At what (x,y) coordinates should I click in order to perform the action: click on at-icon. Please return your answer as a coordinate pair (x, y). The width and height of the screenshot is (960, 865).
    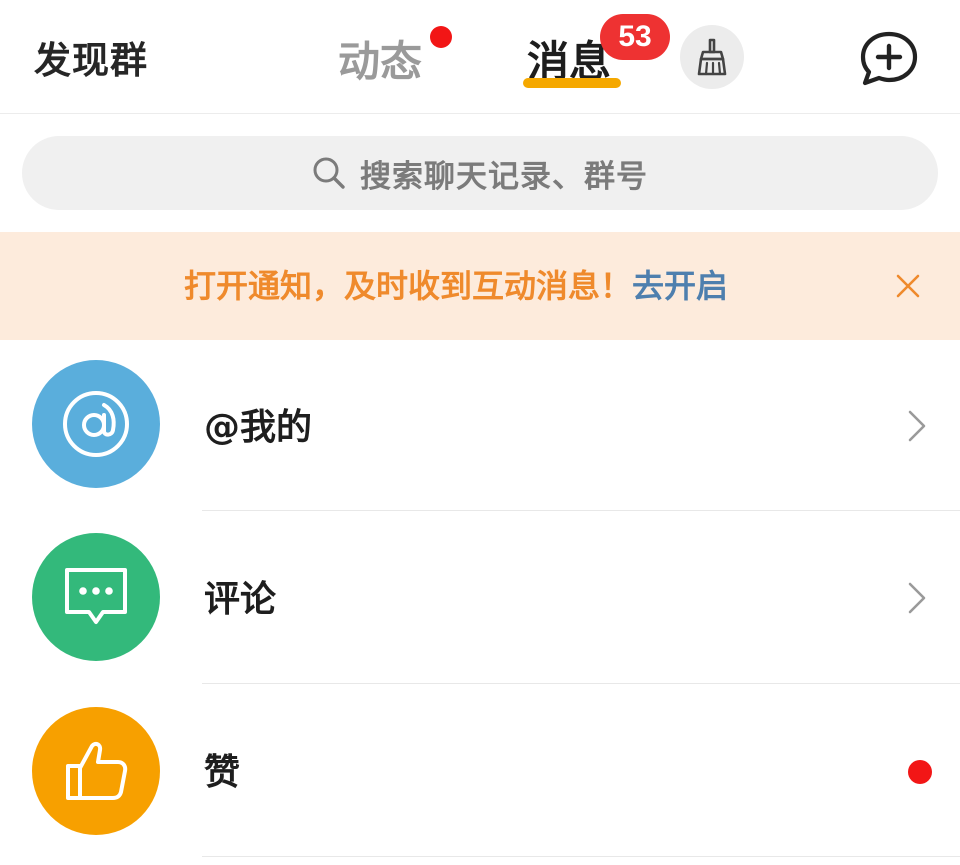
    Looking at the image, I should click on (96, 424).